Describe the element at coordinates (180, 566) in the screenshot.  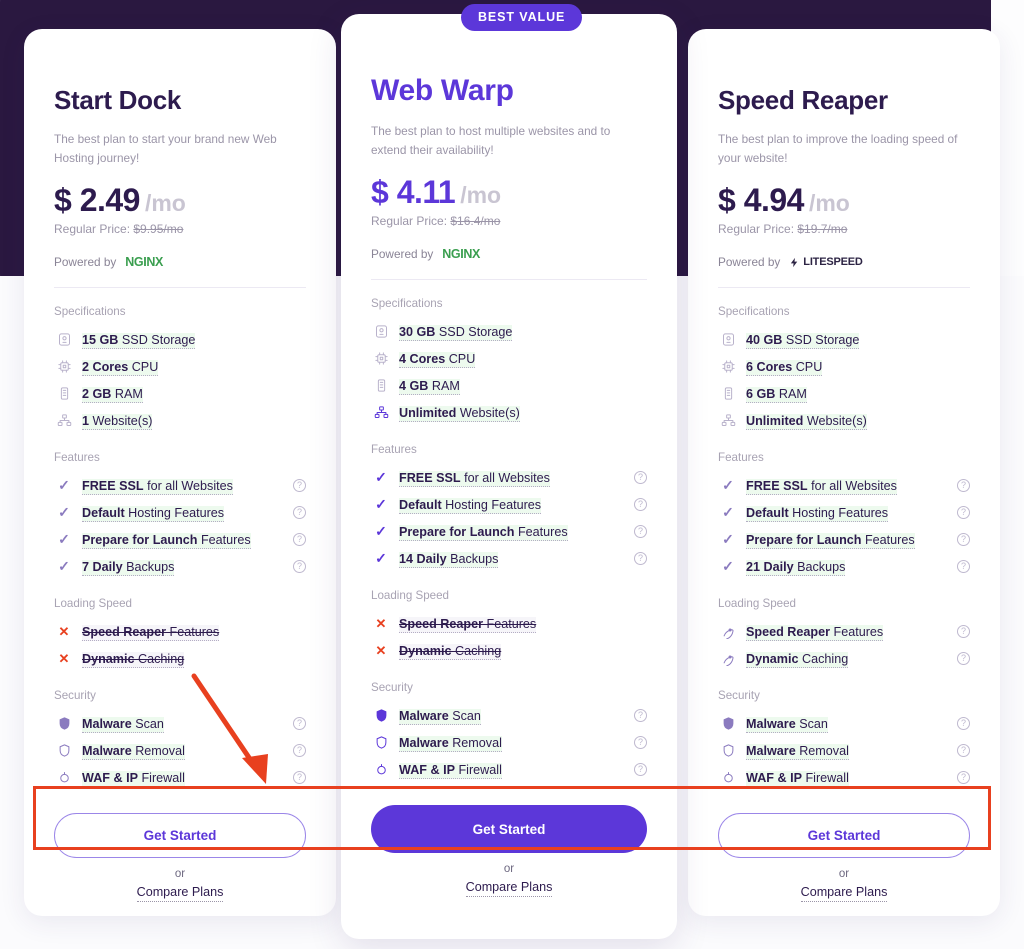
I see `feature-row: ✓ 7 Daily Backups?` at that location.